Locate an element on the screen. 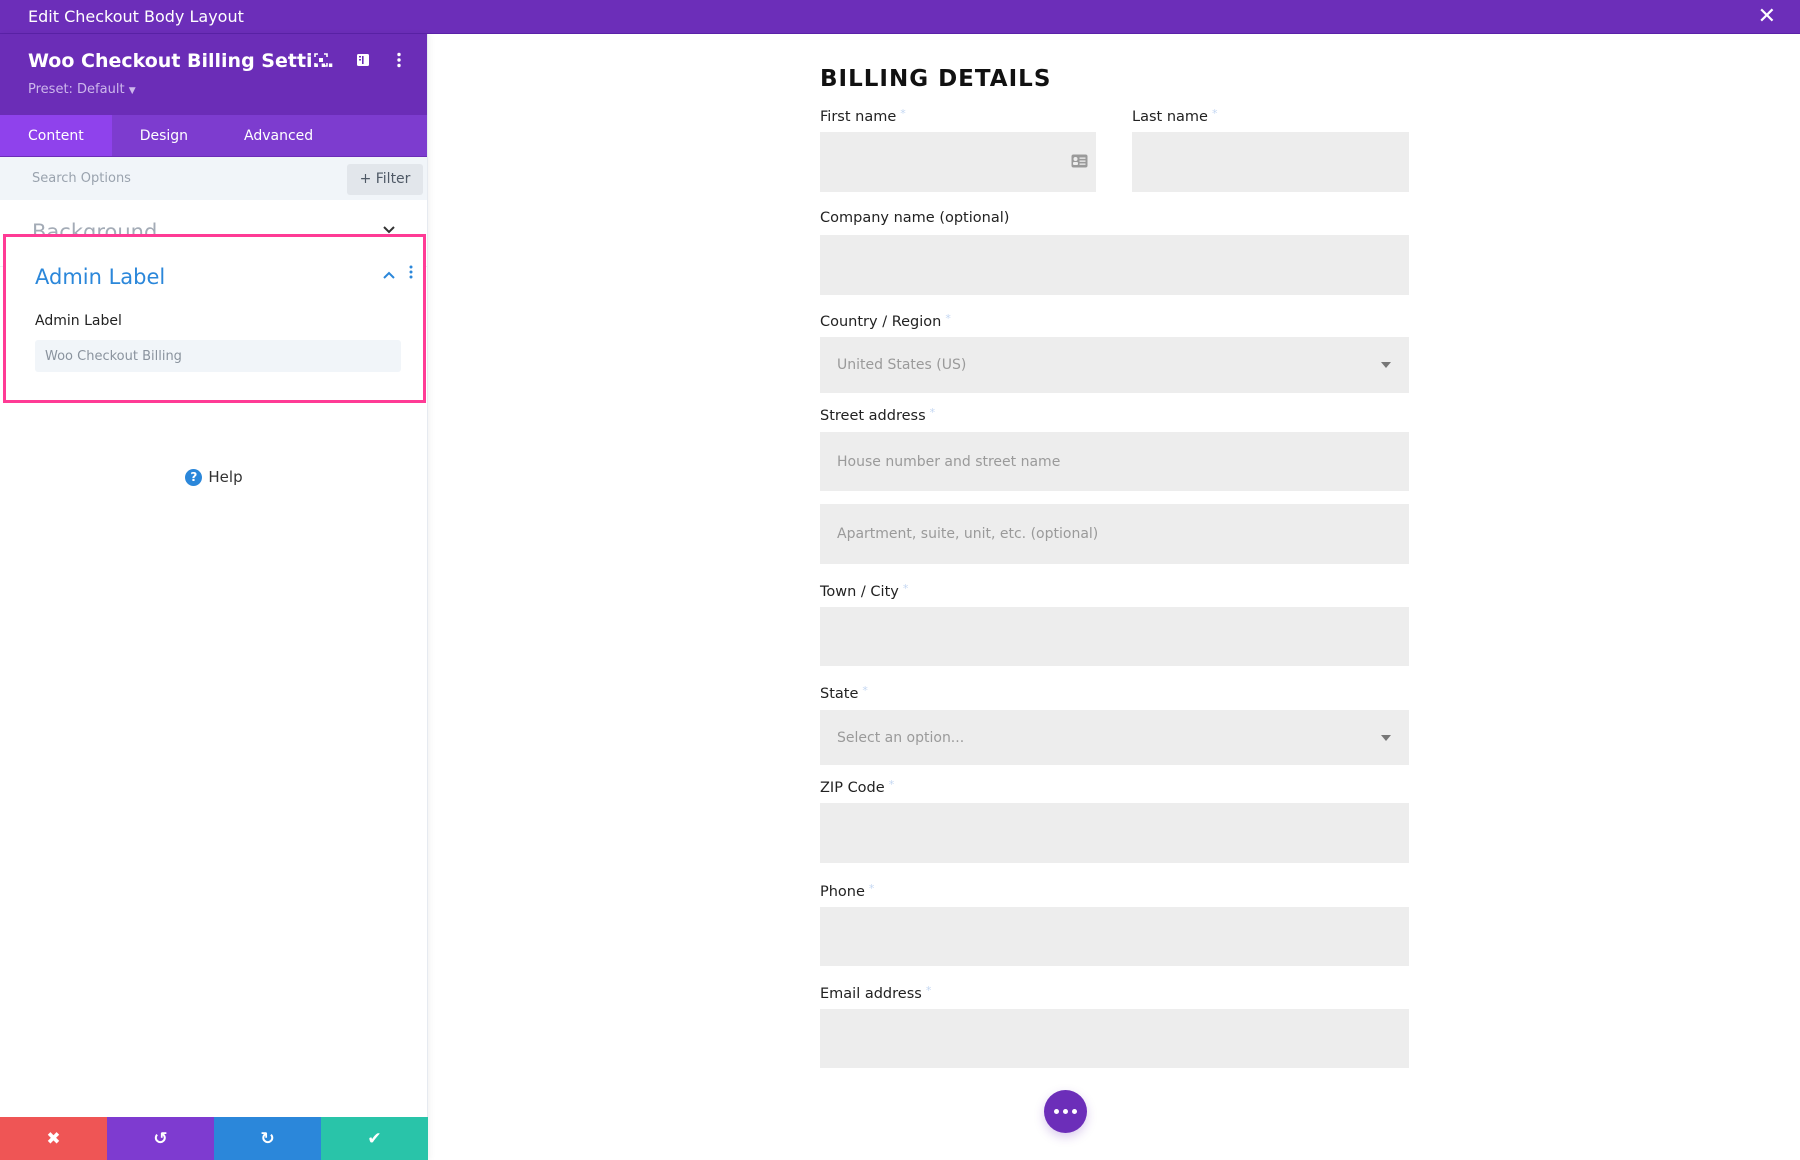 The image size is (1800, 1160). close-icon: ✖ is located at coordinates (53, 1138).